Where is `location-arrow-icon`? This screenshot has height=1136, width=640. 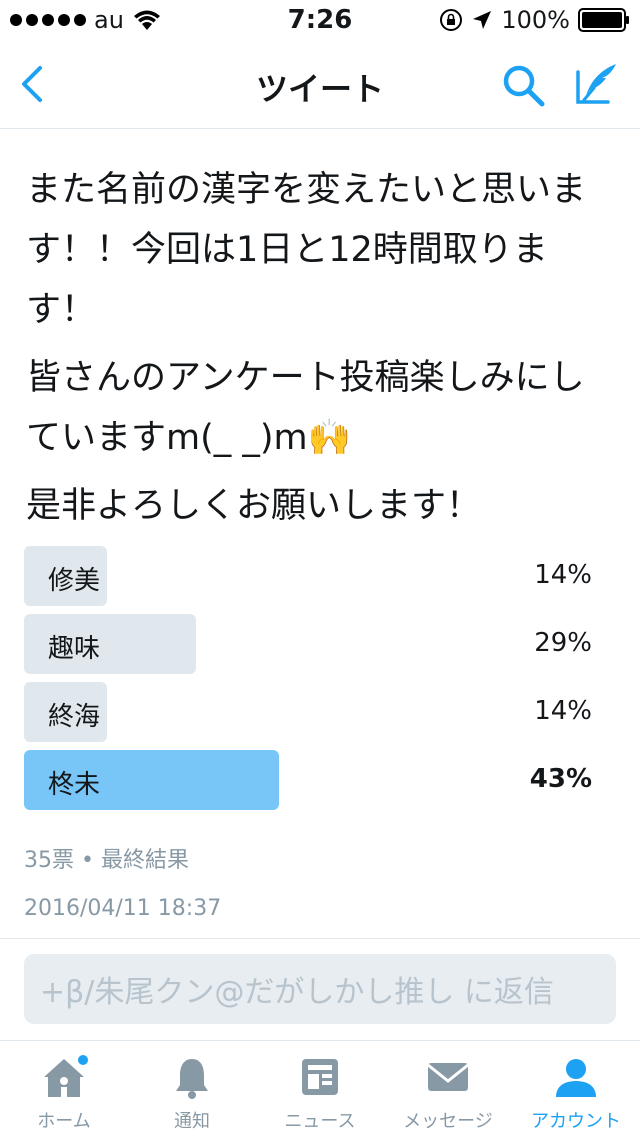
location-arrow-icon is located at coordinates (482, 20).